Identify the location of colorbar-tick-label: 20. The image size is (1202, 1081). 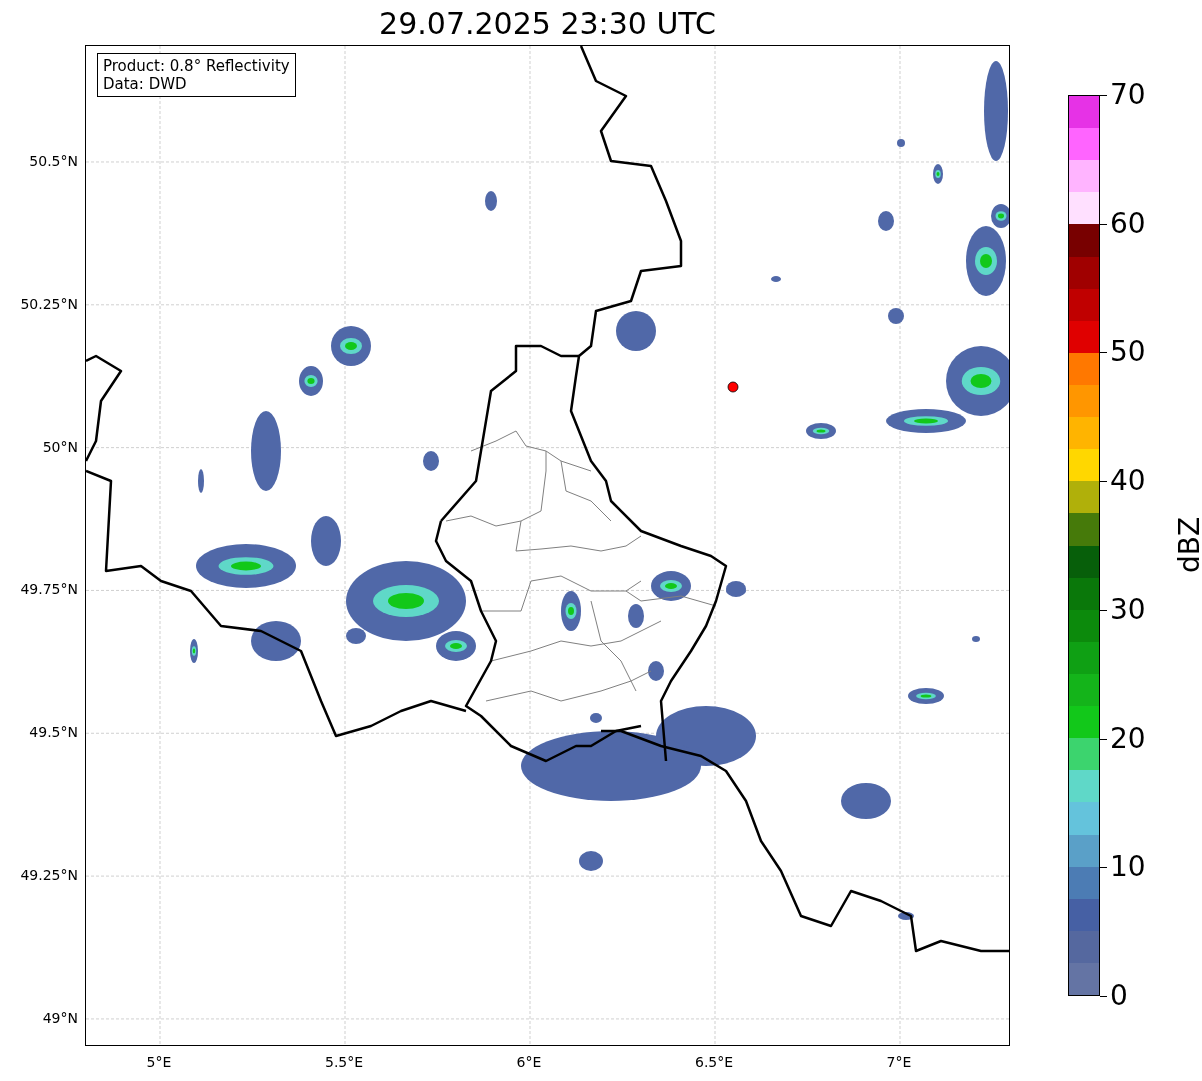
(1128, 738).